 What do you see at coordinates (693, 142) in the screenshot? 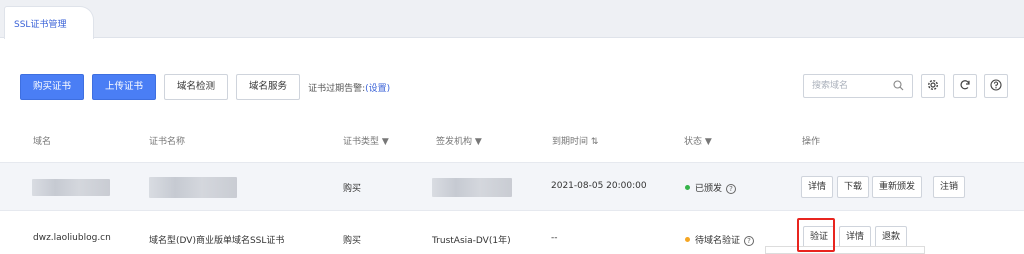
I see `col-status-label: 状态` at bounding box center [693, 142].